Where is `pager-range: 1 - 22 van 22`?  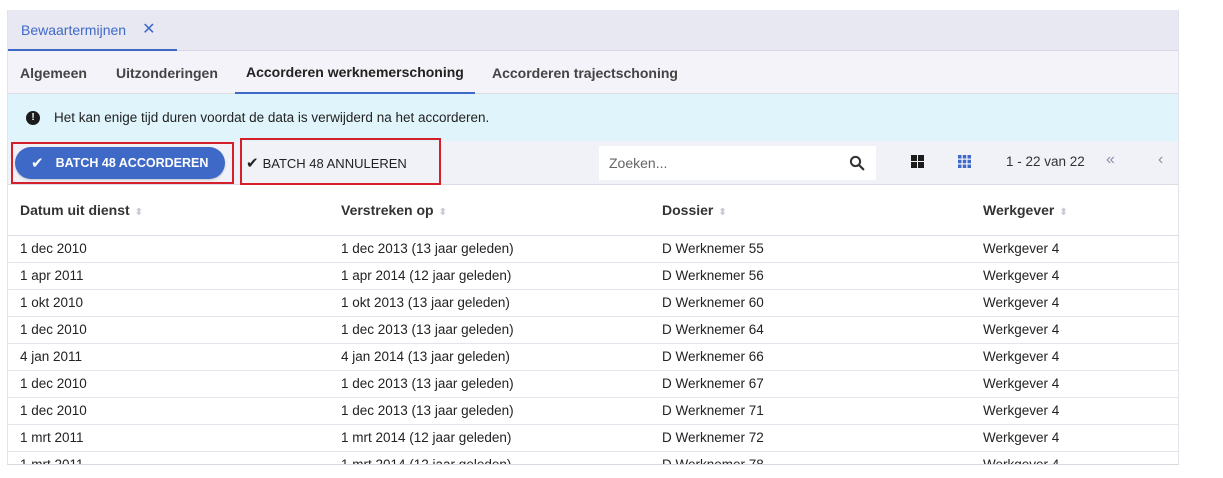
pager-range: 1 - 22 van 22 is located at coordinates (1045, 161).